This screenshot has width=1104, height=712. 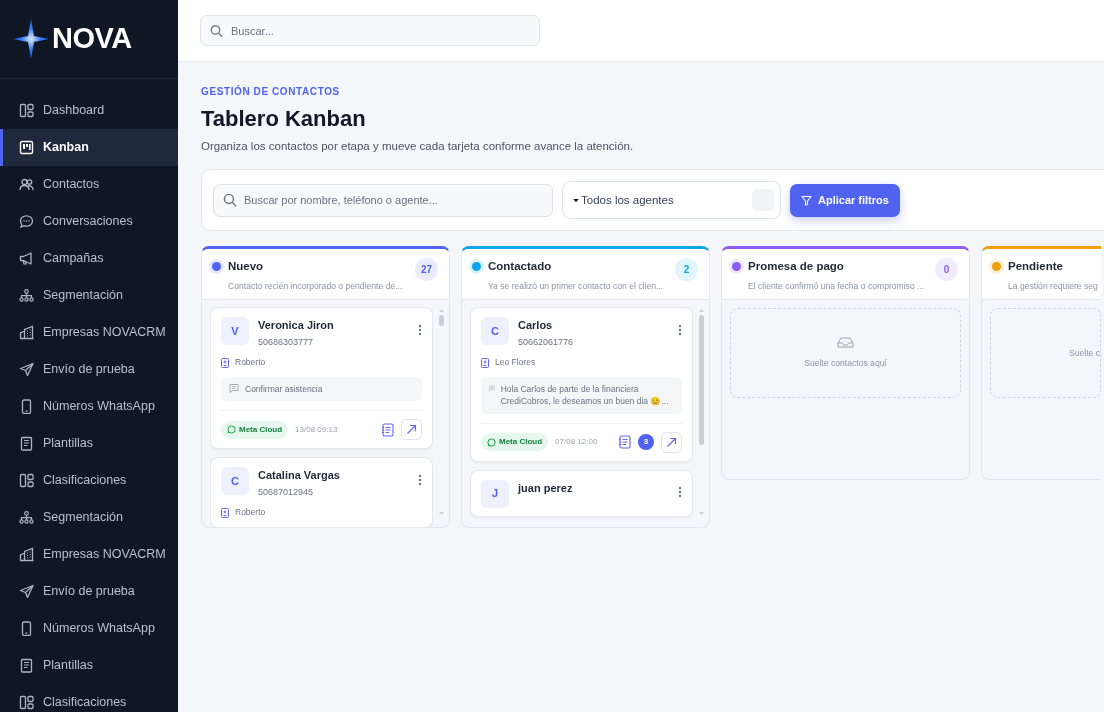 I want to click on section-eyebrow: GESTIÓN DE CONTACTOS, so click(x=271, y=91).